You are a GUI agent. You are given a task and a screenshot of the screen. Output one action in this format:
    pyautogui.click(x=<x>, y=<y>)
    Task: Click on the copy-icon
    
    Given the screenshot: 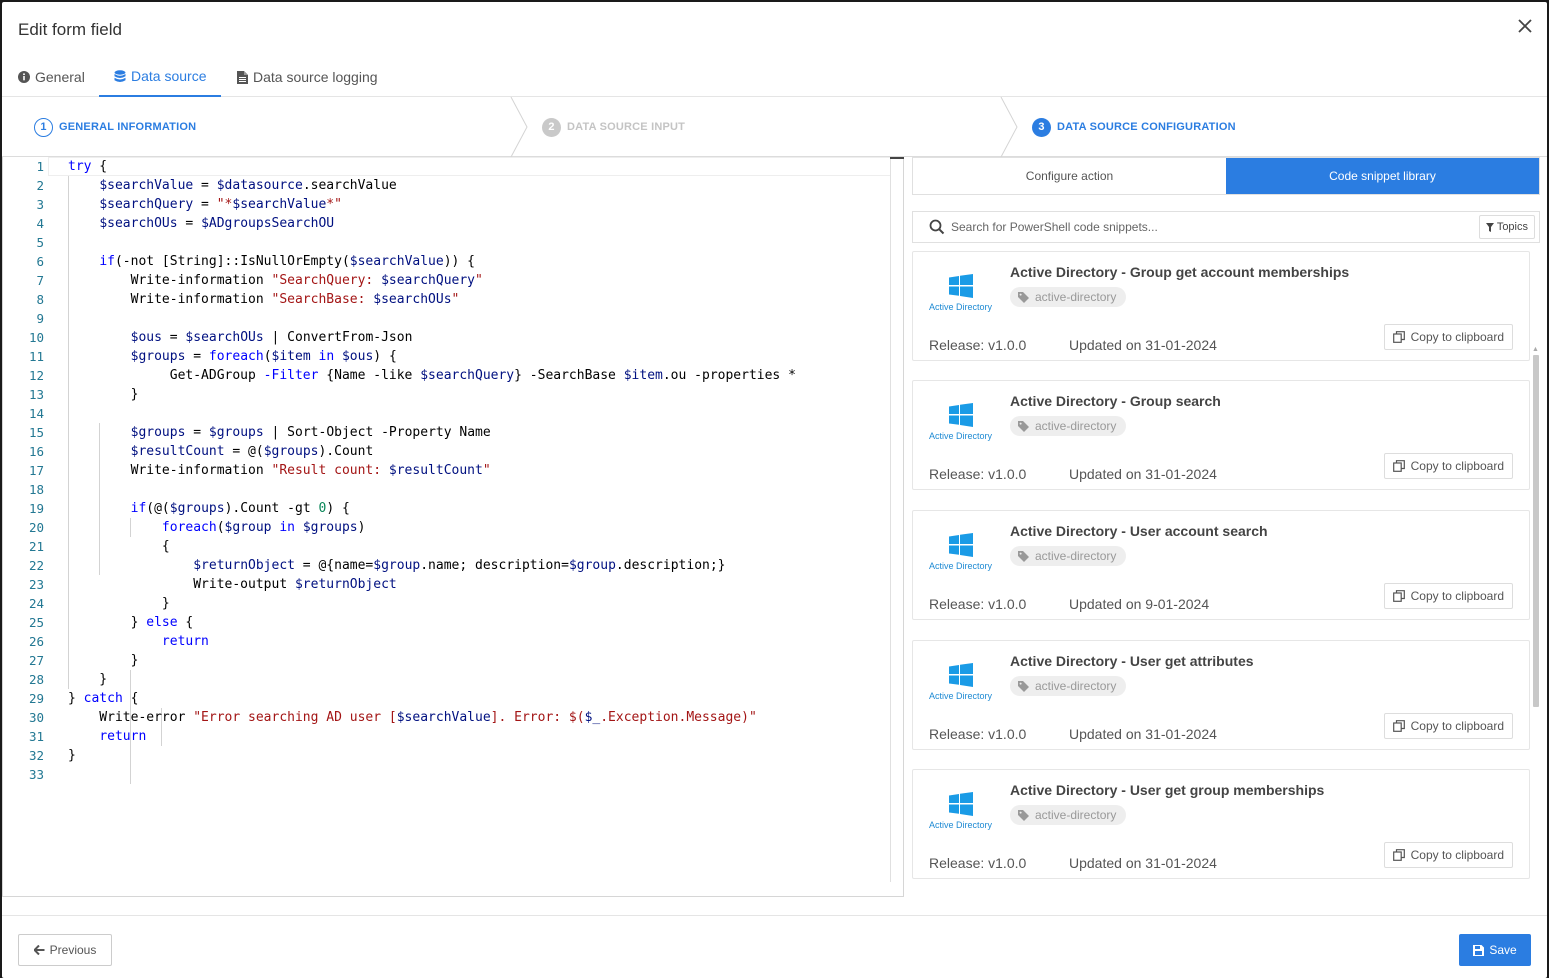 What is the action you would take?
    pyautogui.click(x=1398, y=596)
    